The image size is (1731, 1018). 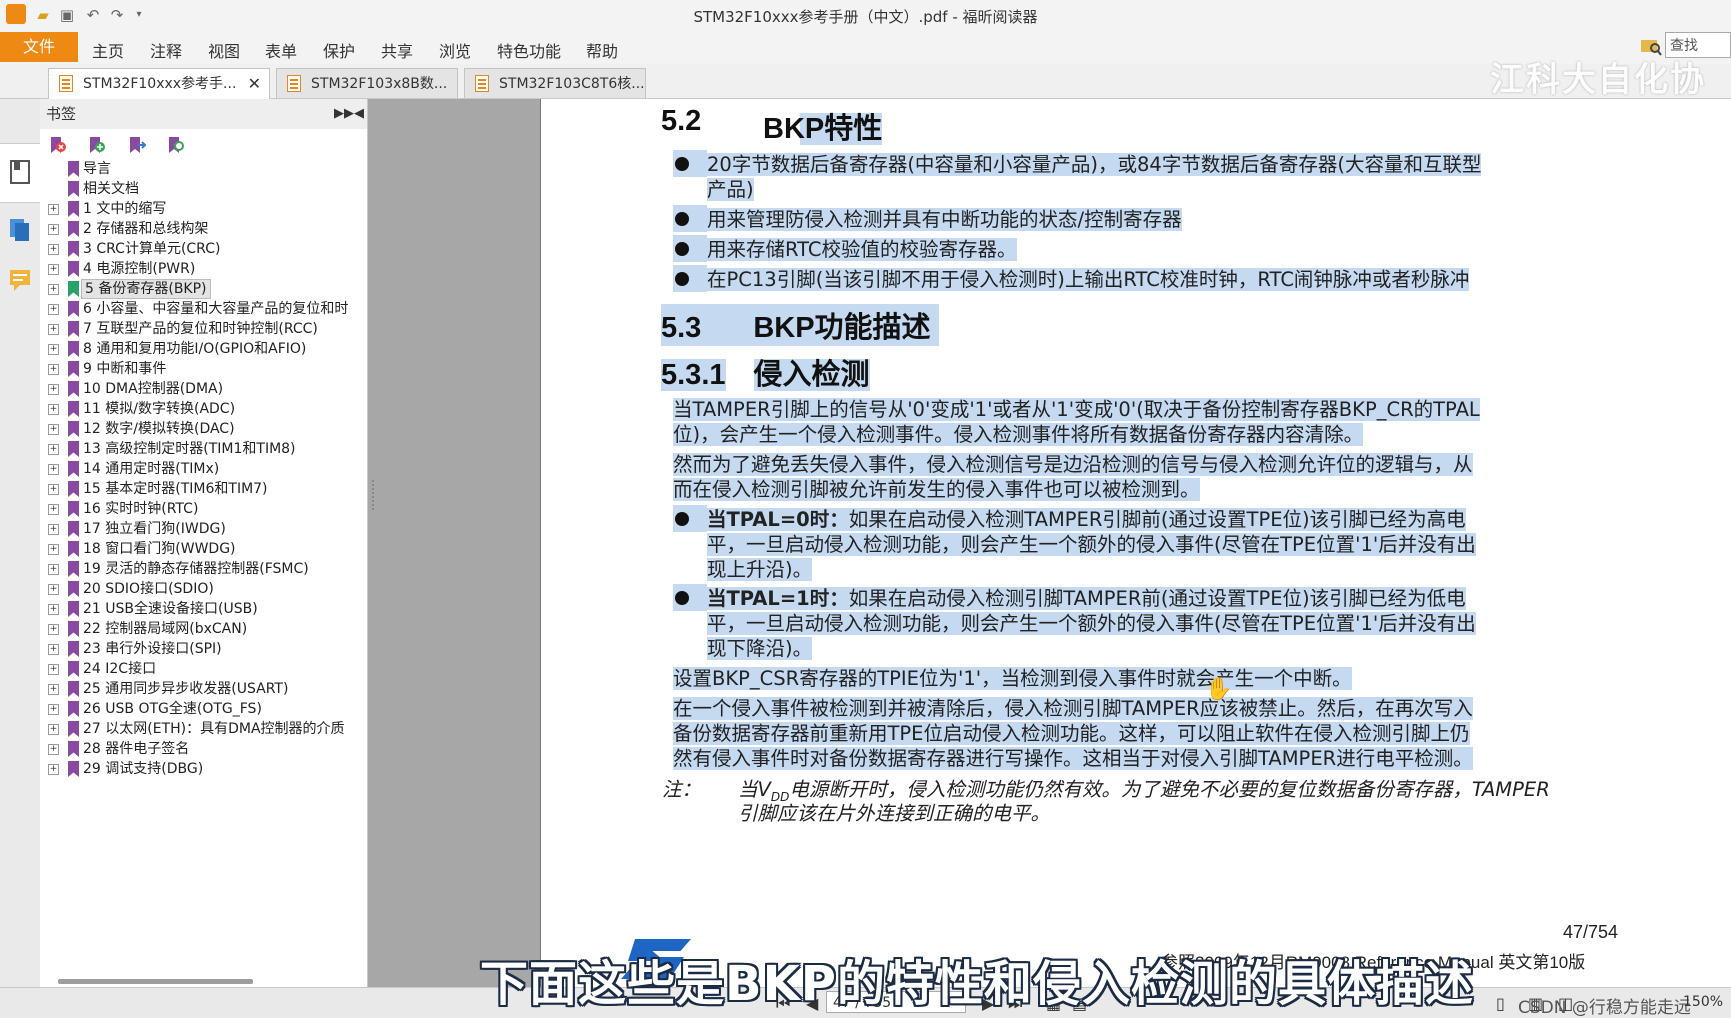 I want to click on bookmark-panel-title: 书签, so click(x=61, y=114).